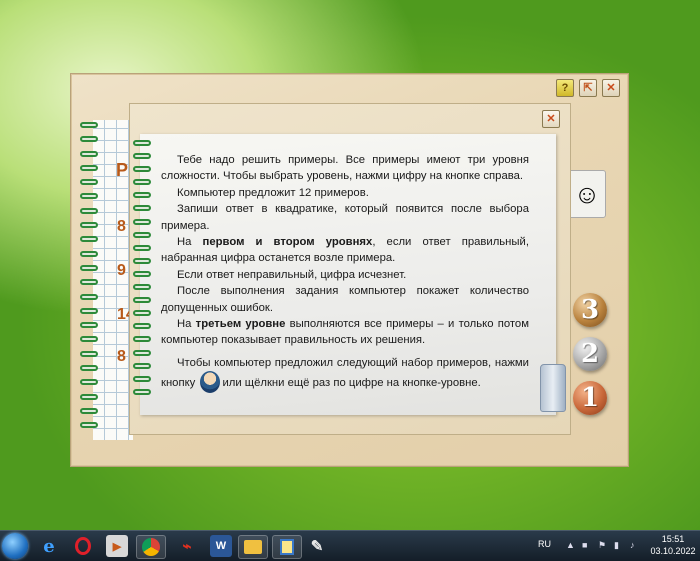  What do you see at coordinates (187, 546) in the screenshot?
I see `pdf-reader-icon: ⌁` at bounding box center [187, 546].